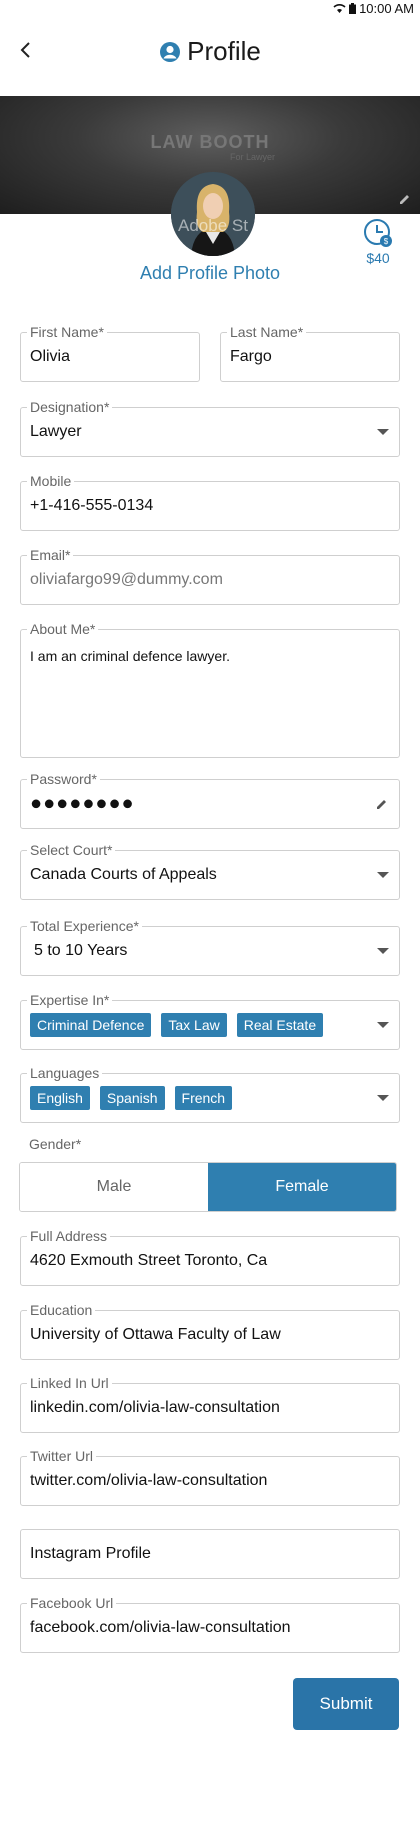  I want to click on linkedin-url-value: linkedin.com/olivia-law-consultation, so click(155, 1407).